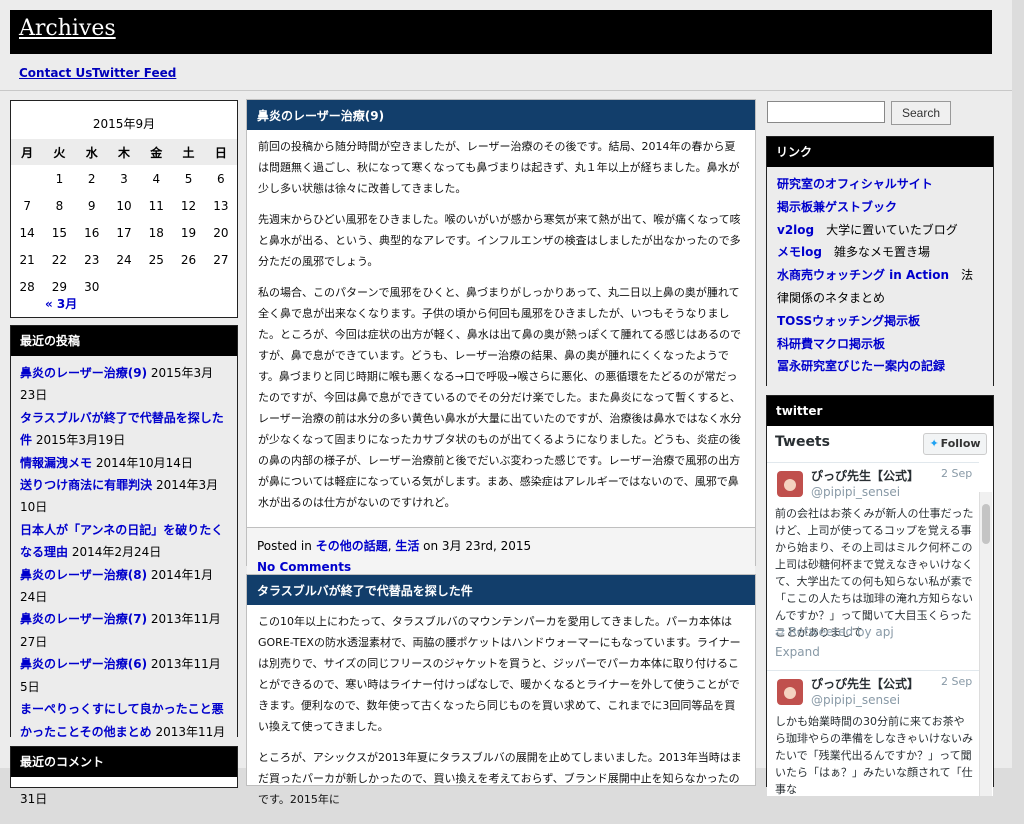 The height and width of the screenshot is (824, 1024). I want to click on links-title: リンク, so click(880, 152).